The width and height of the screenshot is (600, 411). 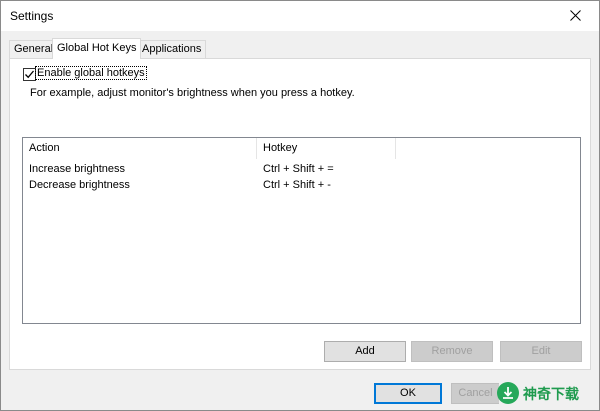 I want to click on list-item: Increase brightness Ctrl + Shift + =, so click(x=301, y=169).